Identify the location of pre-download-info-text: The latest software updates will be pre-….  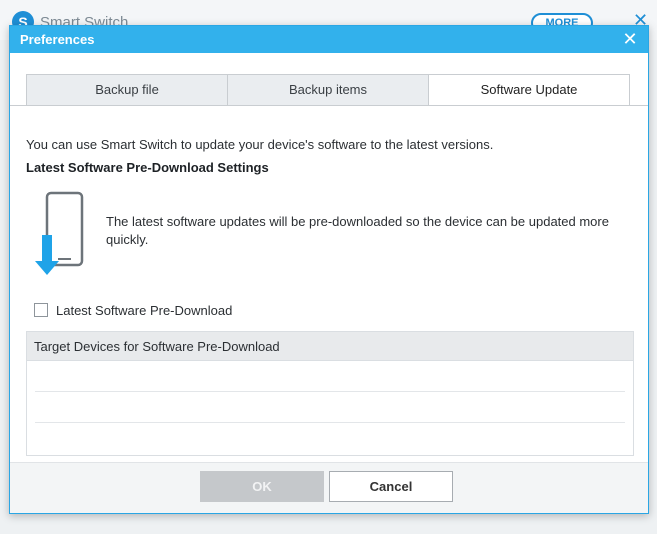
(357, 230).